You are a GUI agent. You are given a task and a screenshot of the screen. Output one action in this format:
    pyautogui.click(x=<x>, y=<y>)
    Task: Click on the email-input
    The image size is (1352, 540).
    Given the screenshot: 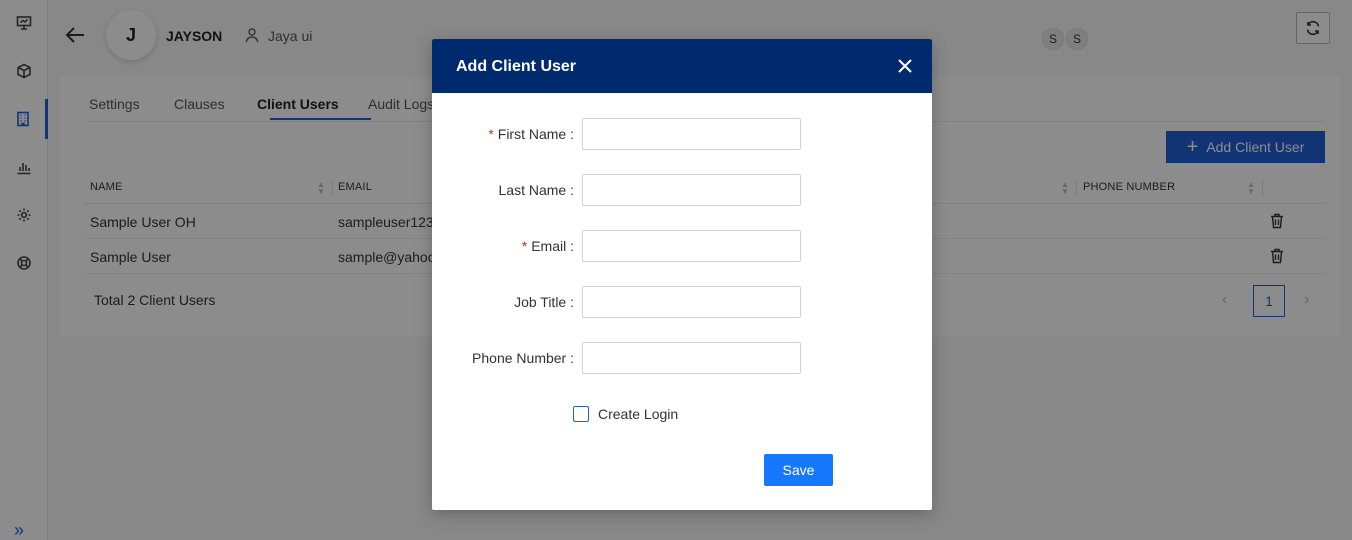 What is the action you would take?
    pyautogui.click(x=691, y=246)
    